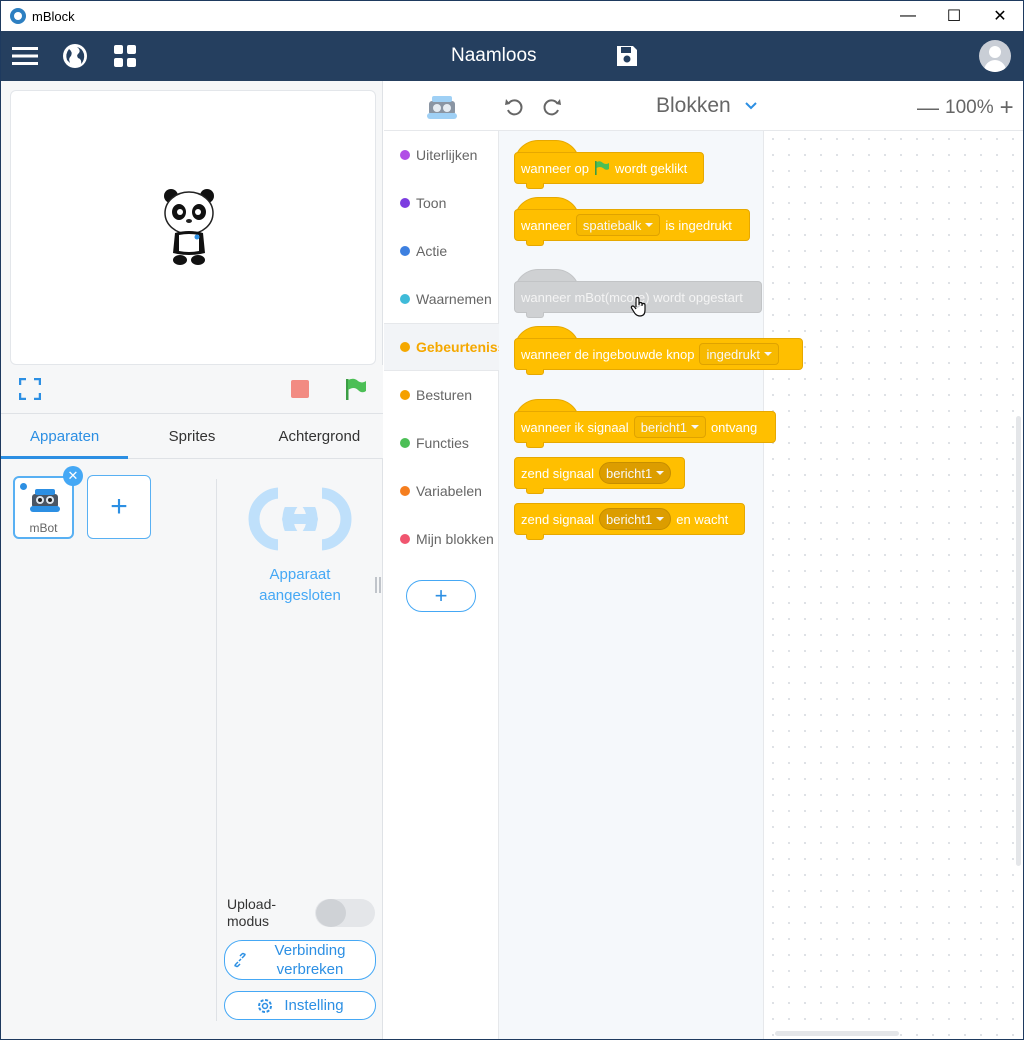 Image resolution: width=1024 pixels, height=1040 pixels. I want to click on block-broadcast-and-wait: zend signaal bericht1 en wacht, so click(629, 519).